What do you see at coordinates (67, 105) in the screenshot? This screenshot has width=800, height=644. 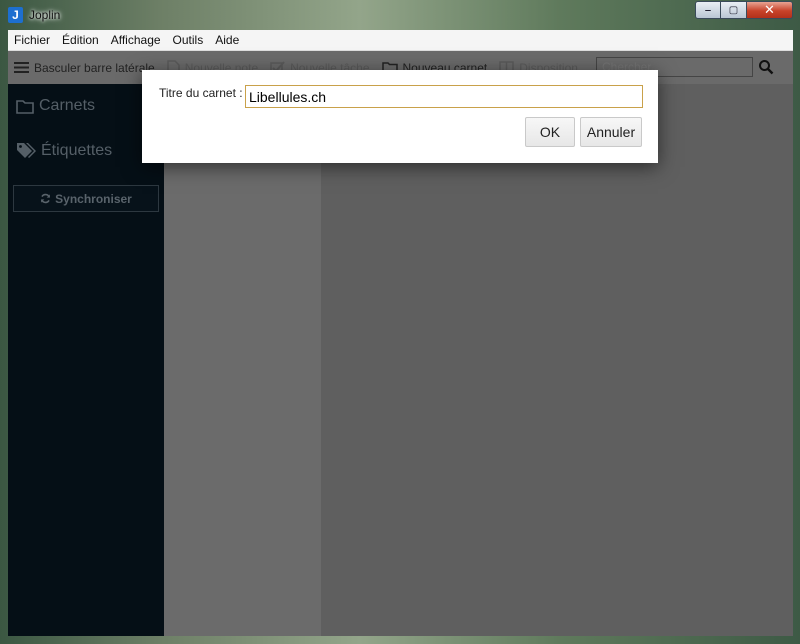 I see `notebooks-label: Carnets` at bounding box center [67, 105].